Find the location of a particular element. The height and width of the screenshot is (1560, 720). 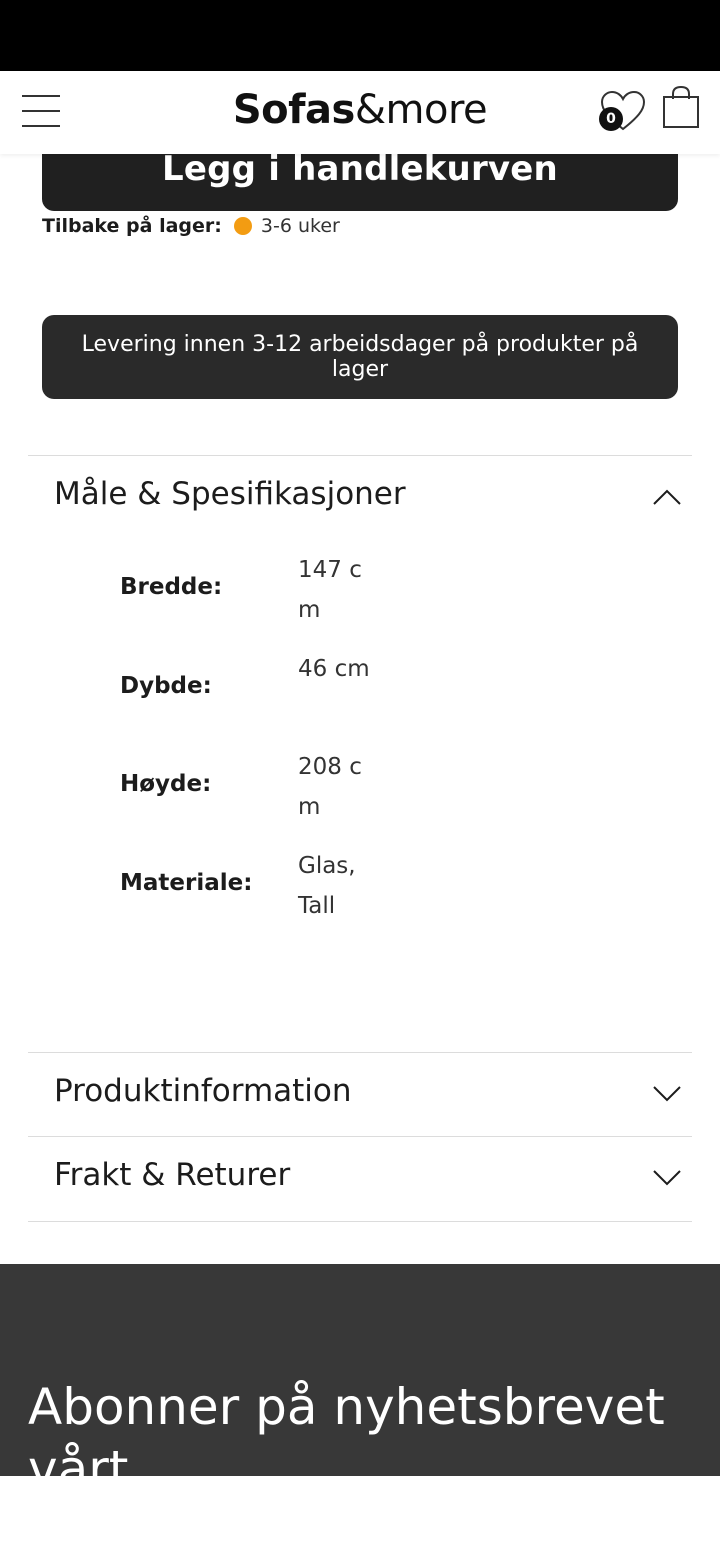

accordion-info-title: Produktinformation is located at coordinates (203, 1091).